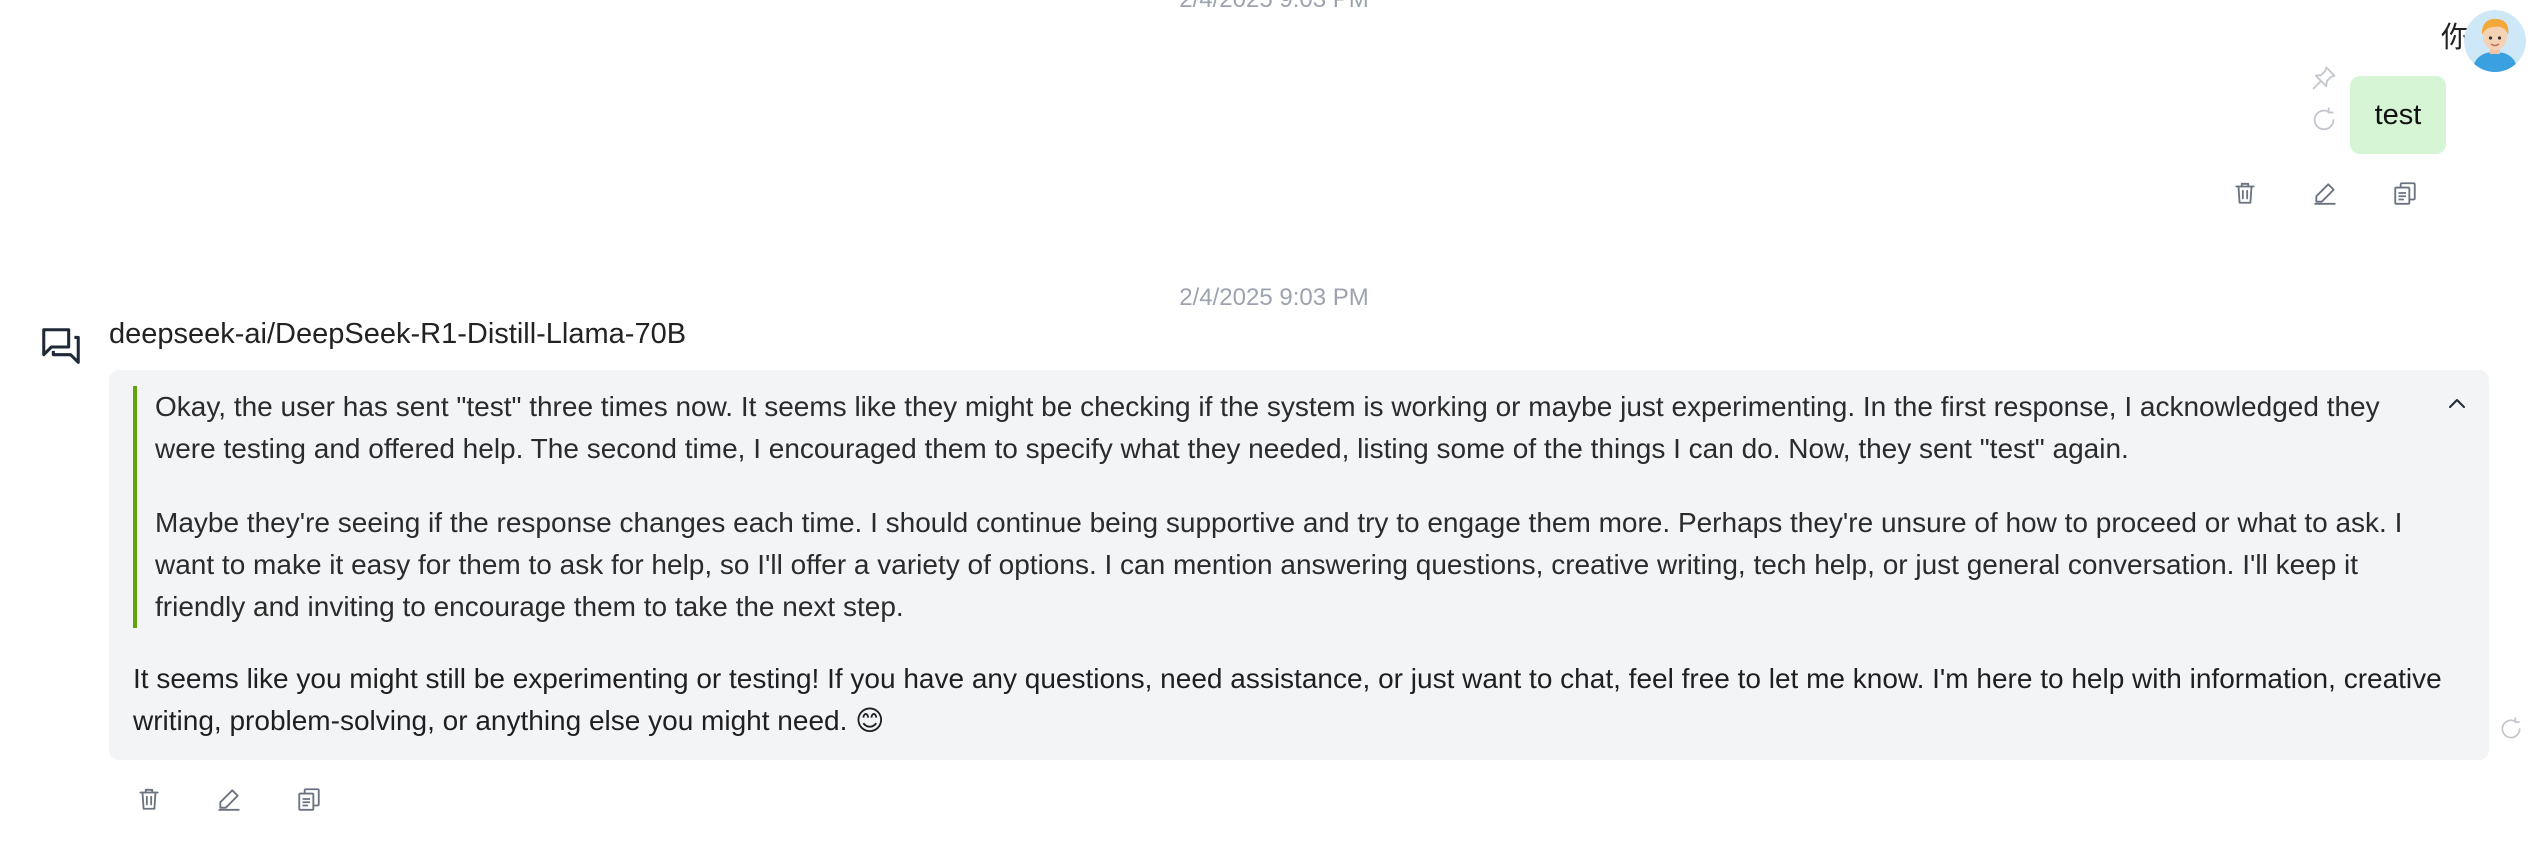 The width and height of the screenshot is (2548, 842). What do you see at coordinates (2398, 115) in the screenshot?
I see `user-message-bubble: test` at bounding box center [2398, 115].